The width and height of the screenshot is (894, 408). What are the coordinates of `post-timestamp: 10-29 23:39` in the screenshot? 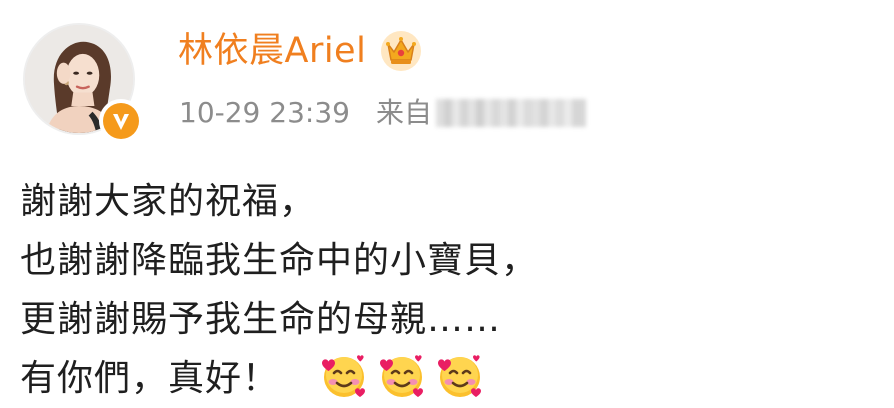 It's located at (264, 113).